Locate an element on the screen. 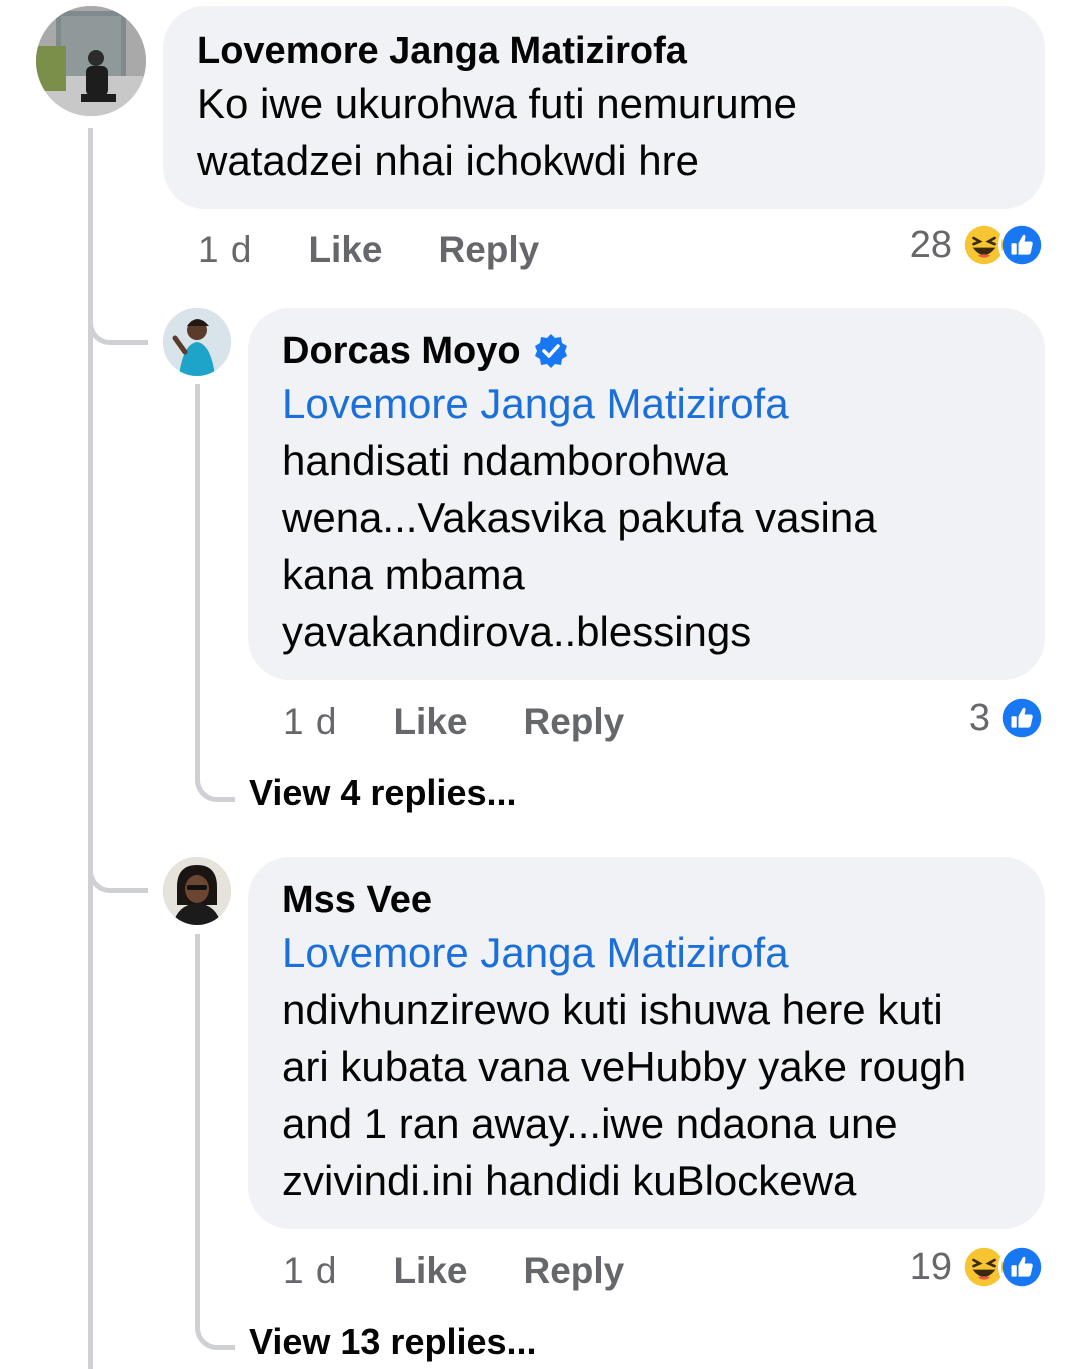 Image resolution: width=1080 pixels, height=1369 pixels. comment-text-line: Ko iwe ukurohwa futi nemurume is located at coordinates (497, 103).